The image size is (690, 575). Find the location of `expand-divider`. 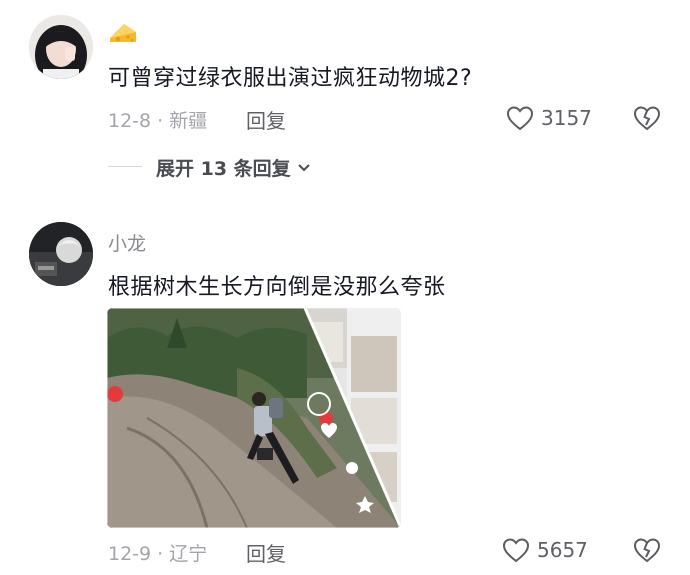

expand-divider is located at coordinates (125, 166).